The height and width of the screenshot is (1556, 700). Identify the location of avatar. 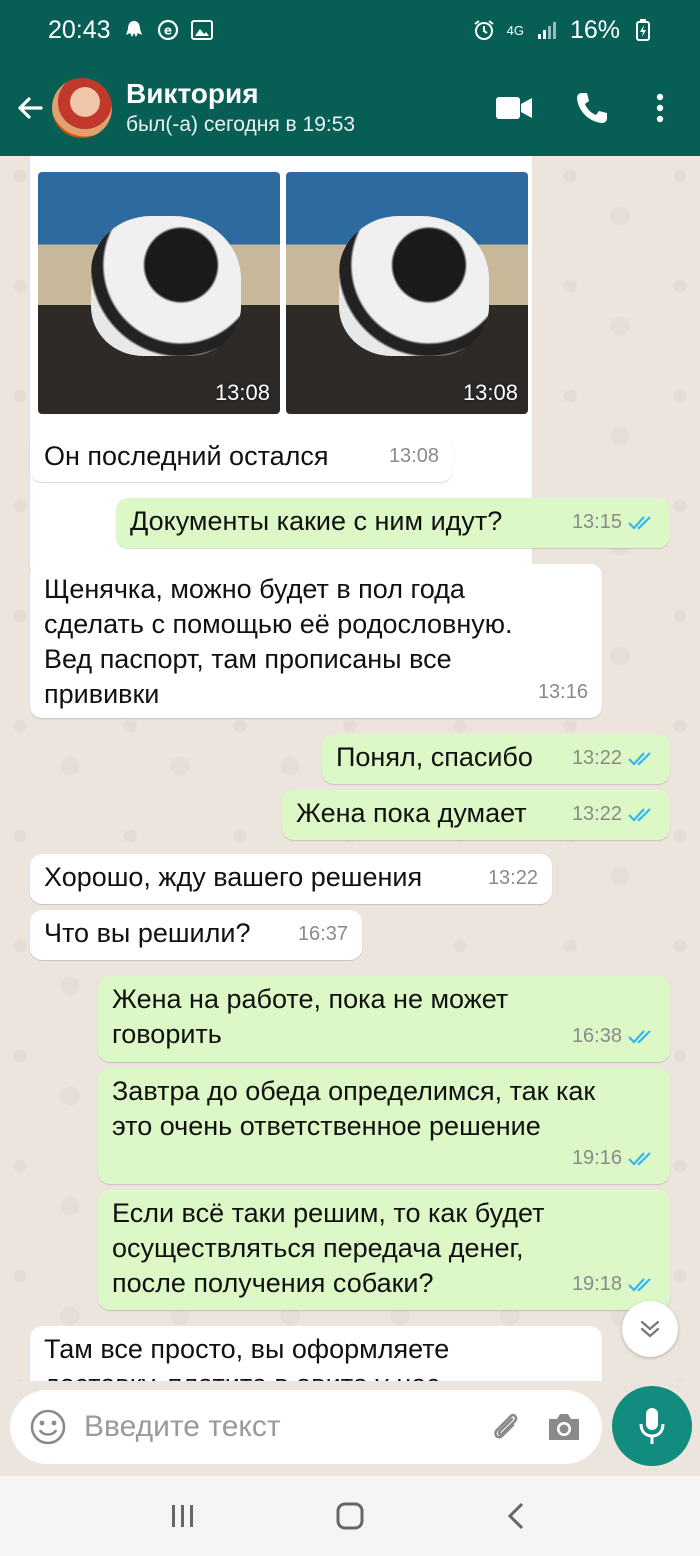
(82, 108).